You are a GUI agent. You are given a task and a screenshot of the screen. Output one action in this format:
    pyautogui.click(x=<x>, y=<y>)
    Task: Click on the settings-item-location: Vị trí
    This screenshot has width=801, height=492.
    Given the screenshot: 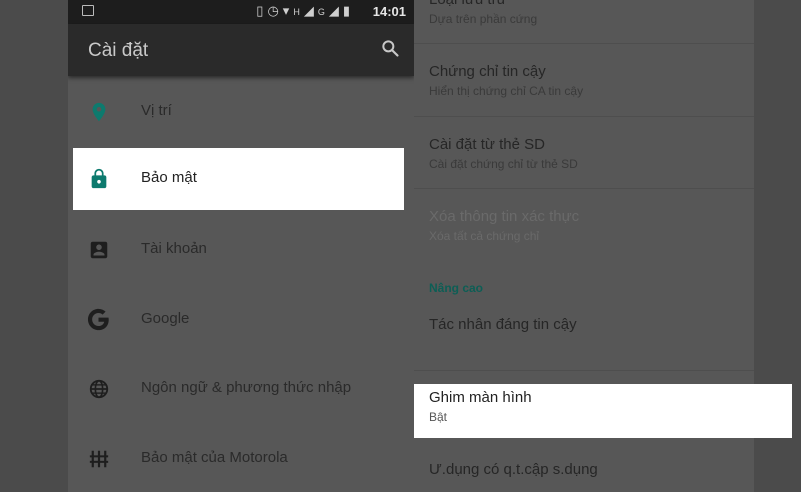 What is the action you would take?
    pyautogui.click(x=241, y=112)
    